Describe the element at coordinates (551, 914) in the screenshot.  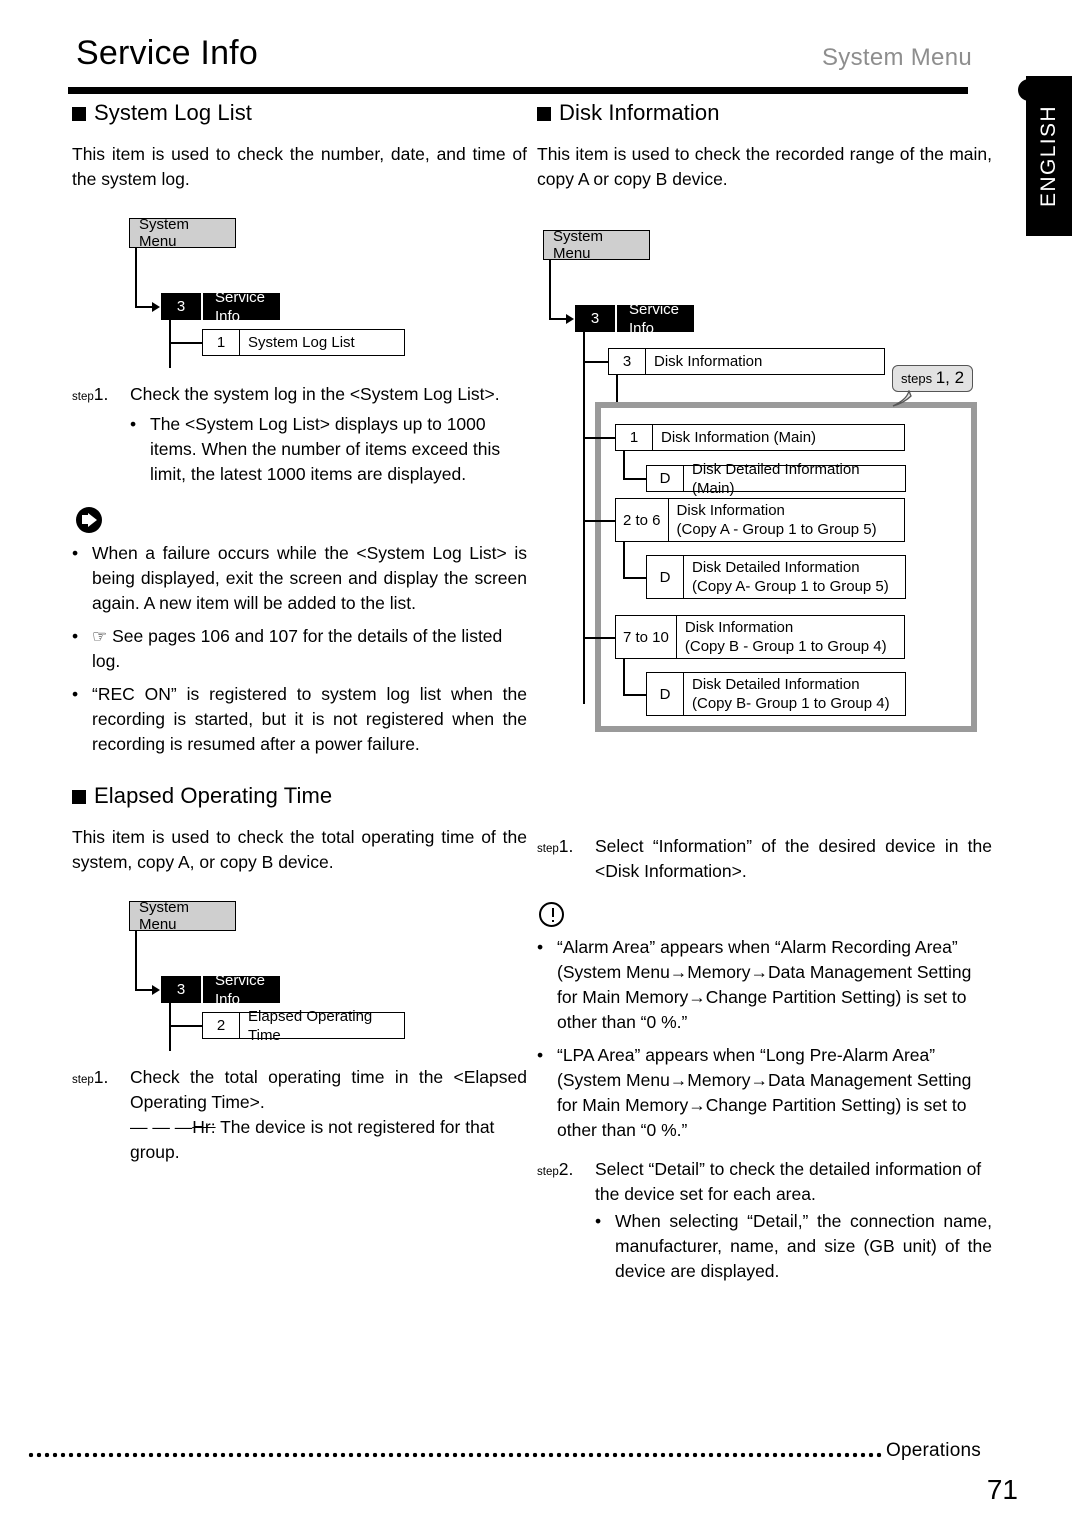
I see `caution-circle-icon` at that location.